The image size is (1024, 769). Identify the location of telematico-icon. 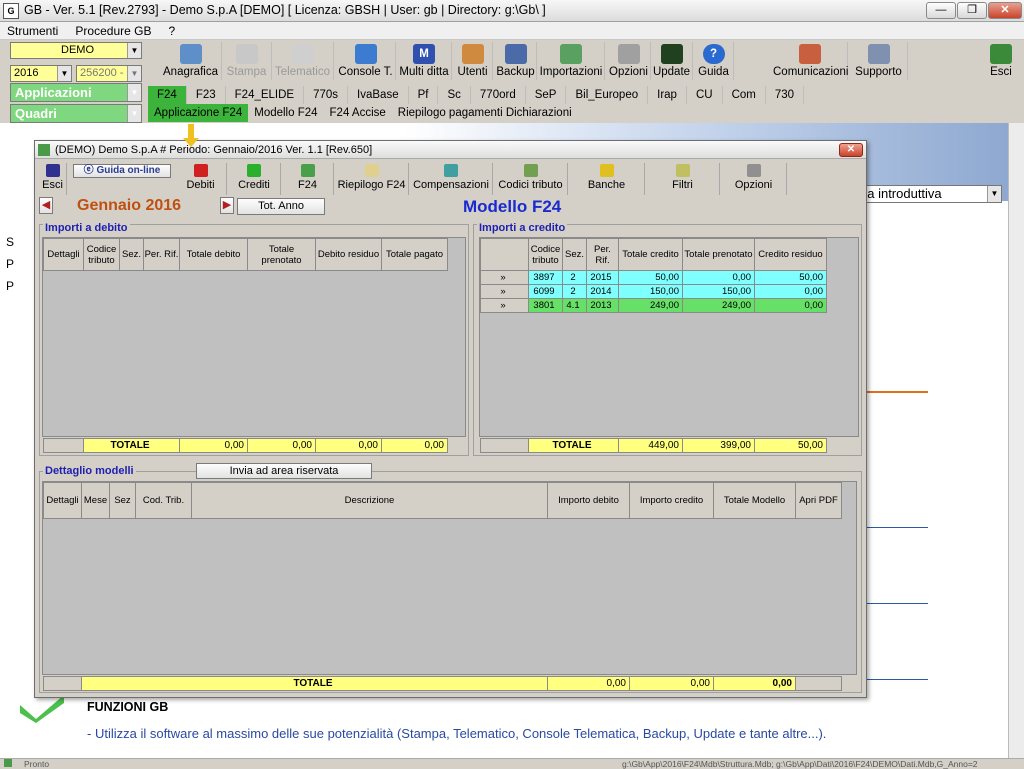
(302, 54).